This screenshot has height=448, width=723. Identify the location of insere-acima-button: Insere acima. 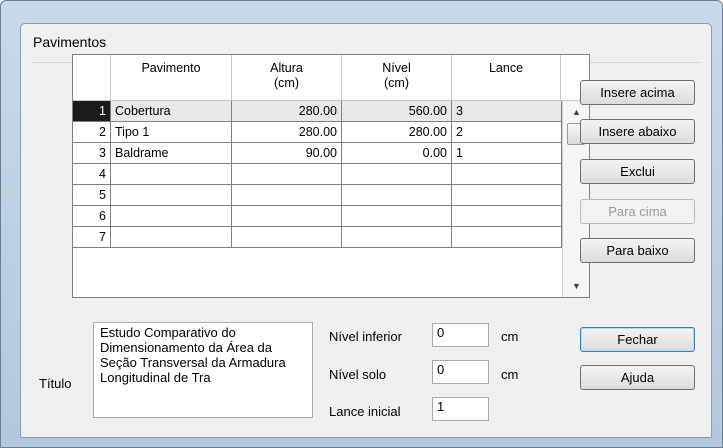
(637, 92).